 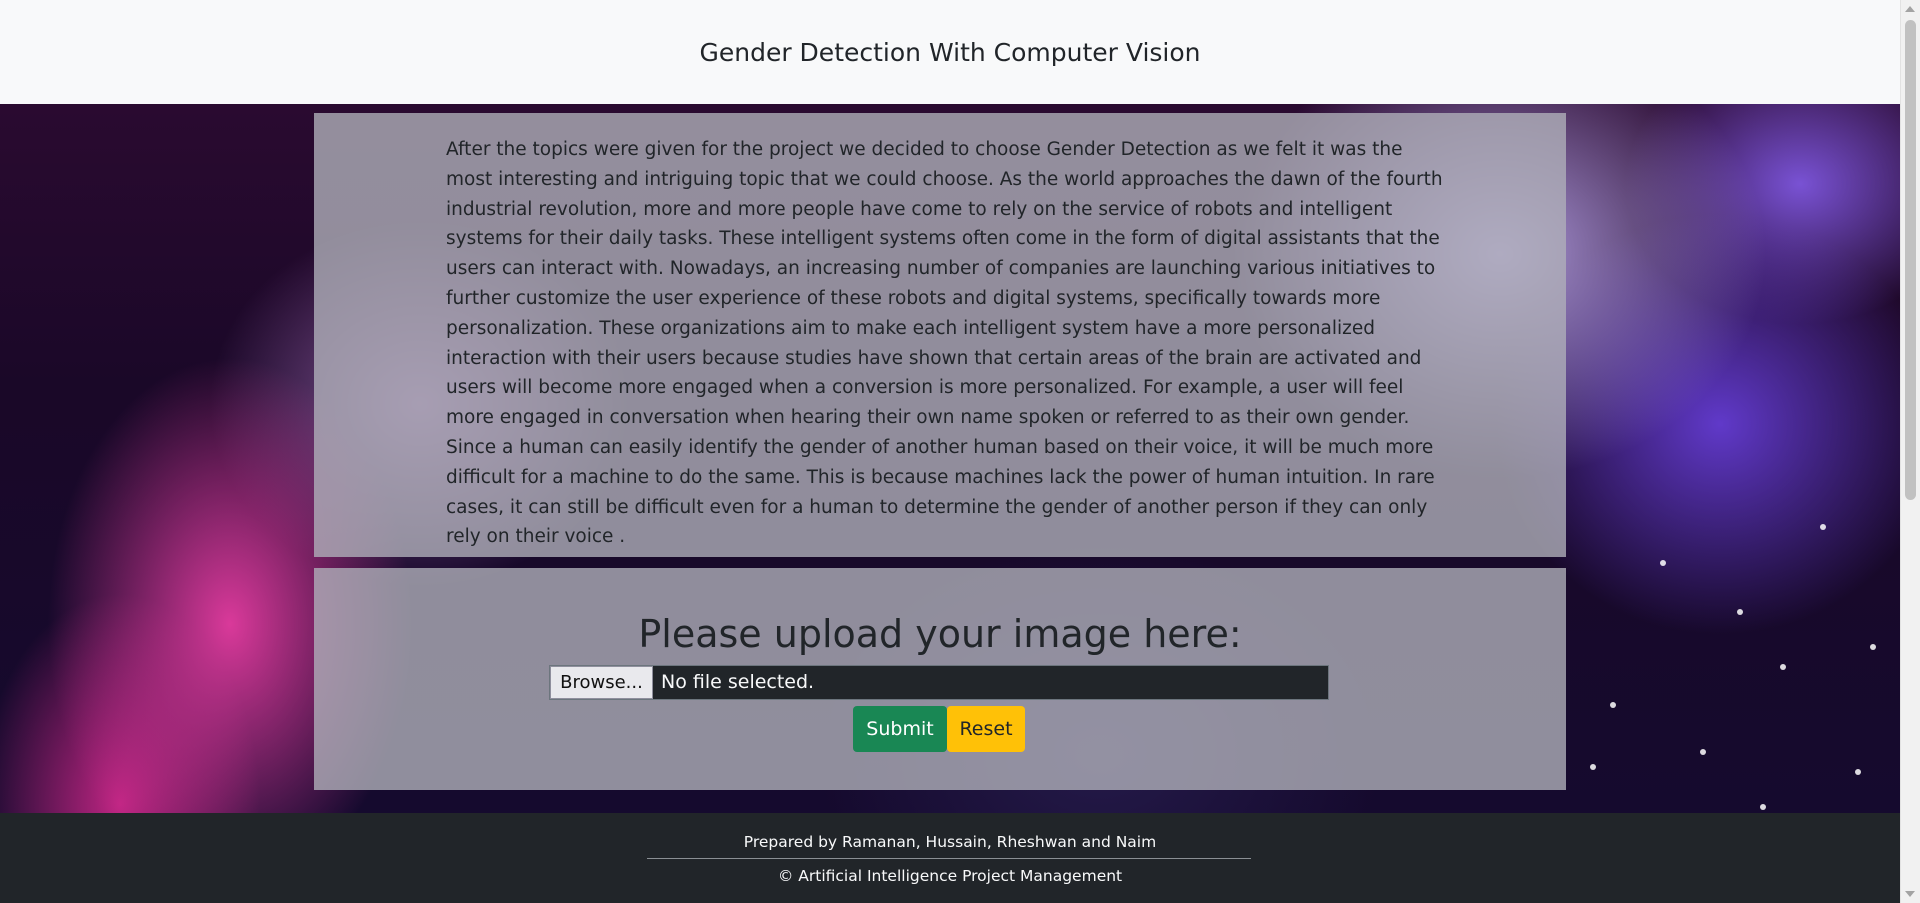 What do you see at coordinates (1910, 9) in the screenshot?
I see `scroll-up-arrow-icon` at bounding box center [1910, 9].